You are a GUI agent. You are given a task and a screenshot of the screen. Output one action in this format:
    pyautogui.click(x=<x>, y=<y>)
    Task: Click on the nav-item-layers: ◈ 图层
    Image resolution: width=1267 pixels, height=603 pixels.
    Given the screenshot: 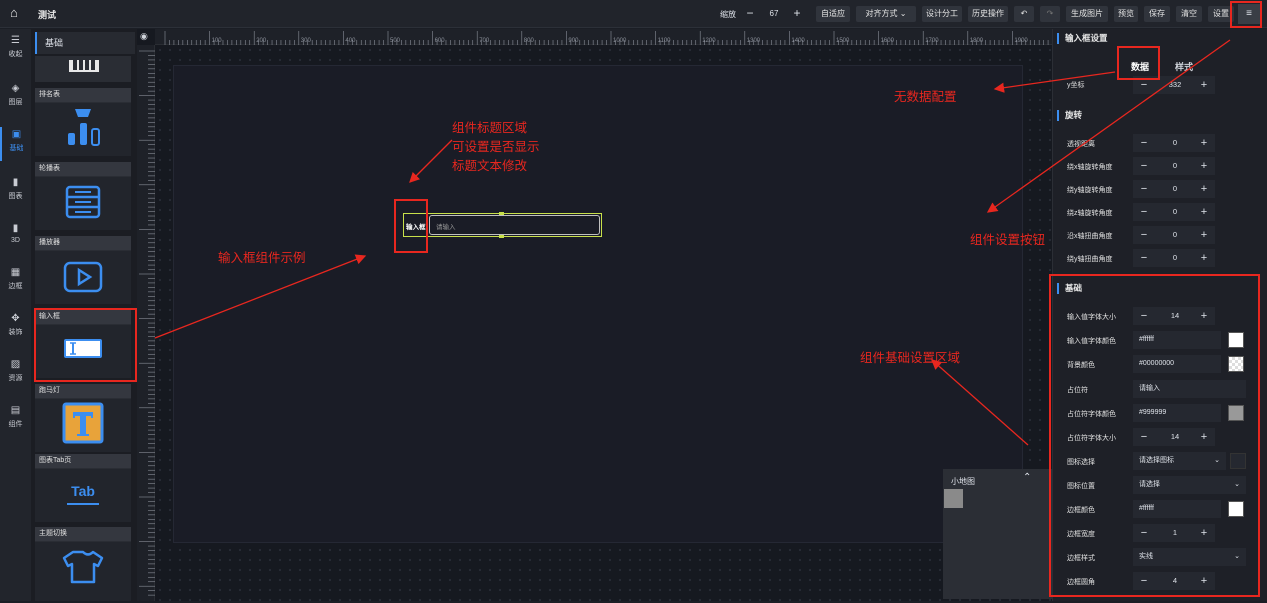 What is the action you would take?
    pyautogui.click(x=15, y=98)
    